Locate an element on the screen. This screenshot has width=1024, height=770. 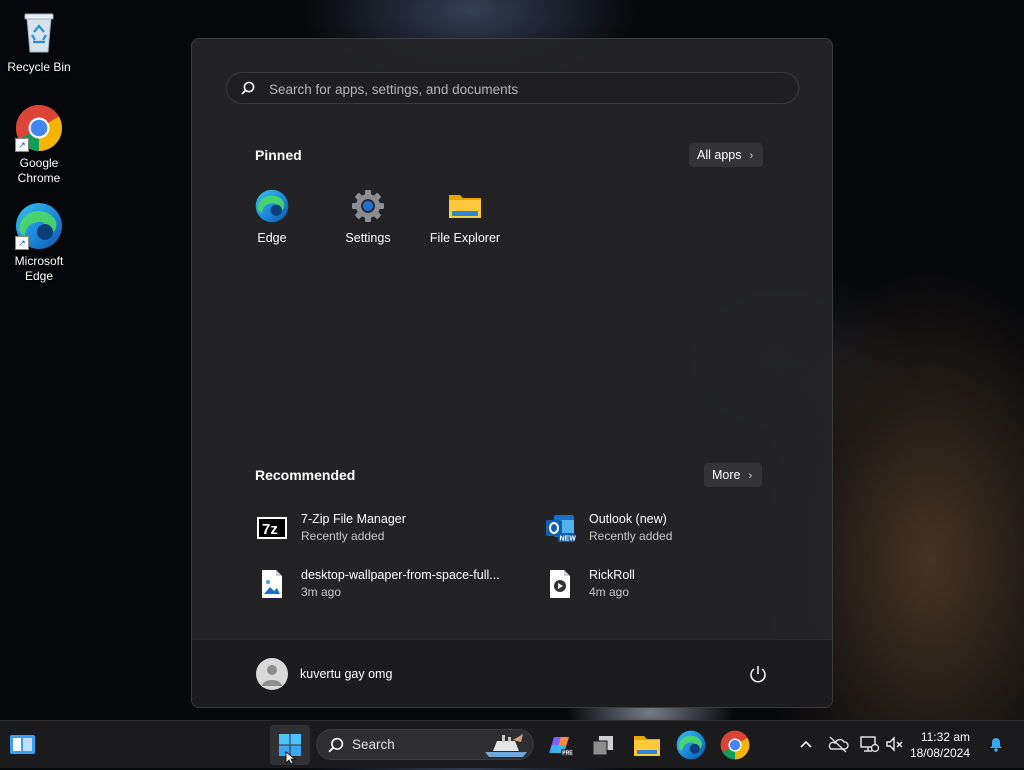
svg-text: 7z is located at coordinates (270, 529).